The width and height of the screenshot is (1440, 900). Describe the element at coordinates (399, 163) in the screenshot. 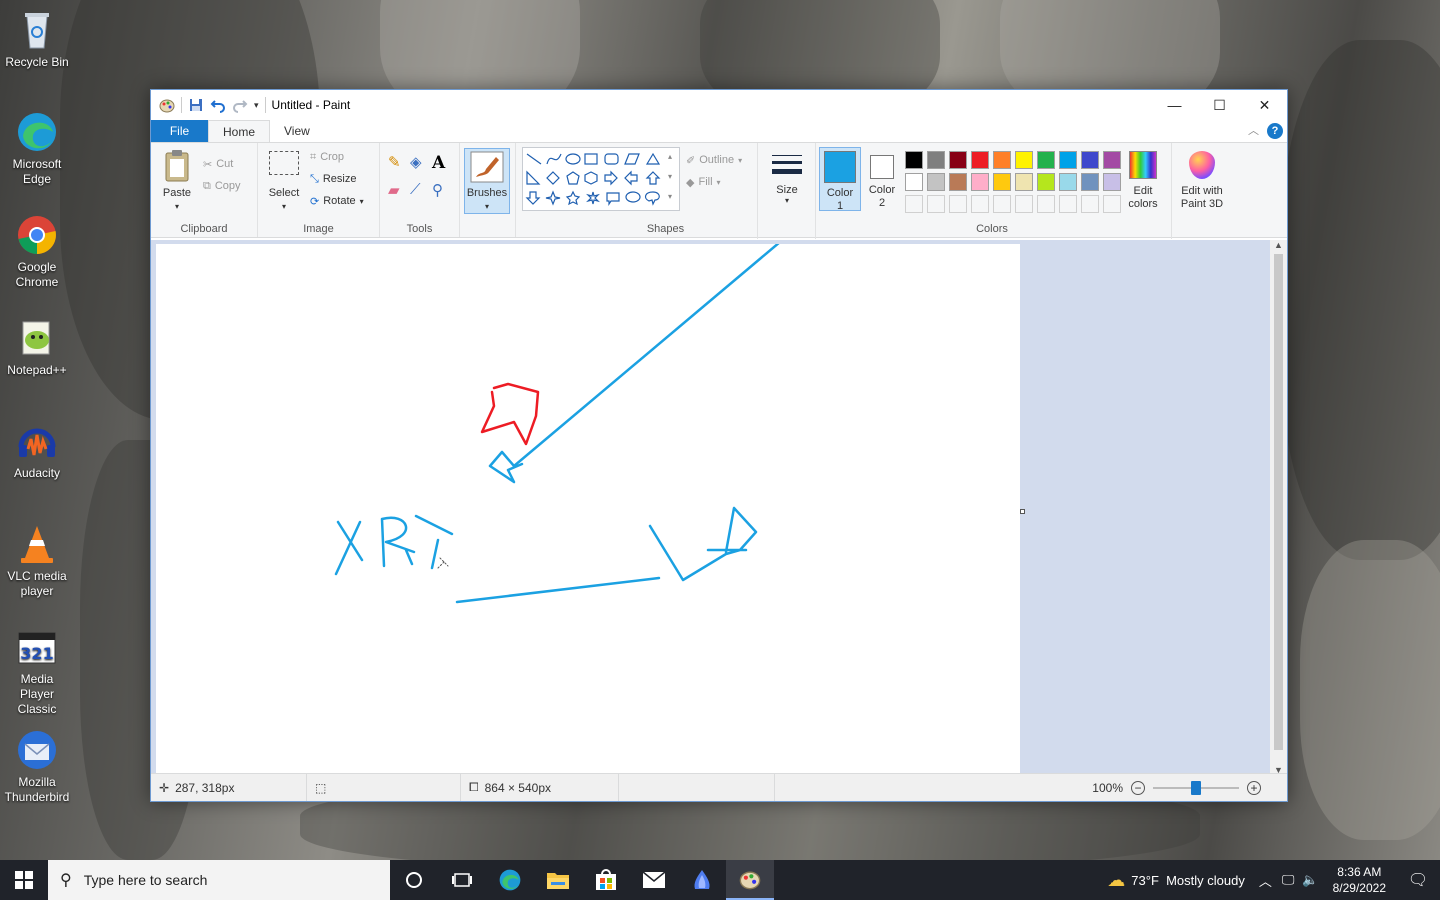

I see `pencil-icon: ✎` at that location.